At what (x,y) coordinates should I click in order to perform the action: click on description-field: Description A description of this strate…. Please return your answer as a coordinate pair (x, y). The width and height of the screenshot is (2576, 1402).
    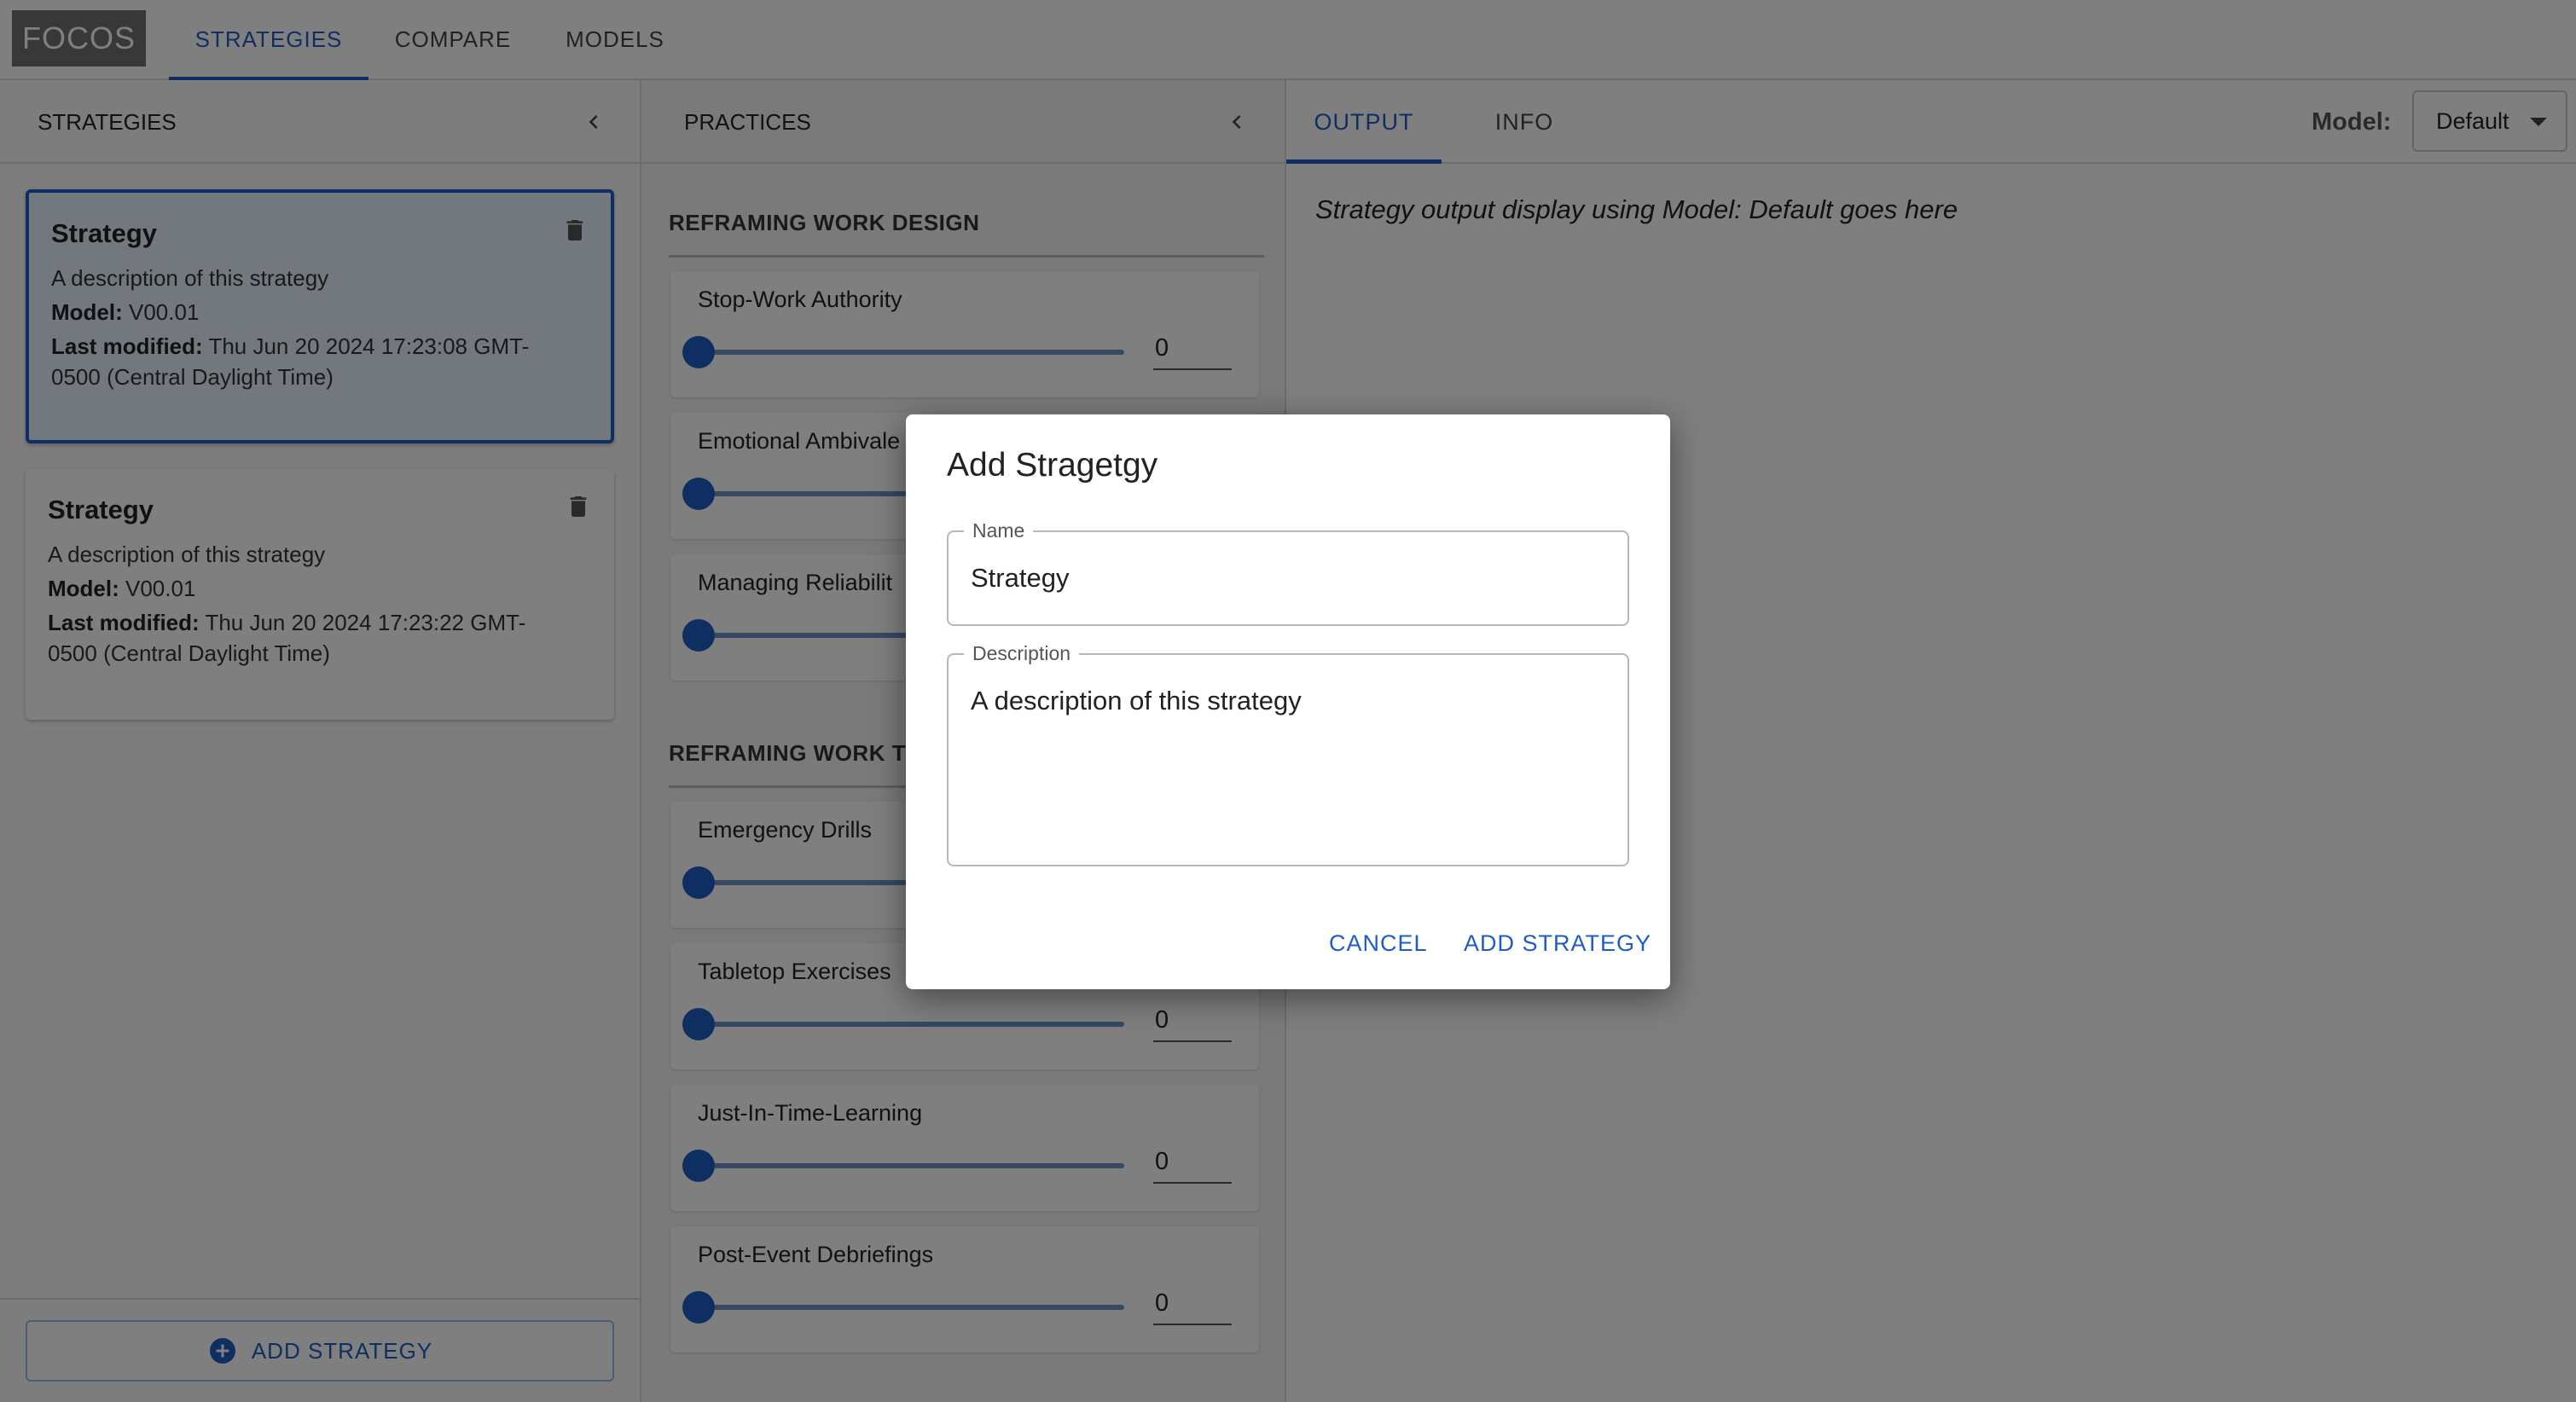
    Looking at the image, I should click on (1288, 754).